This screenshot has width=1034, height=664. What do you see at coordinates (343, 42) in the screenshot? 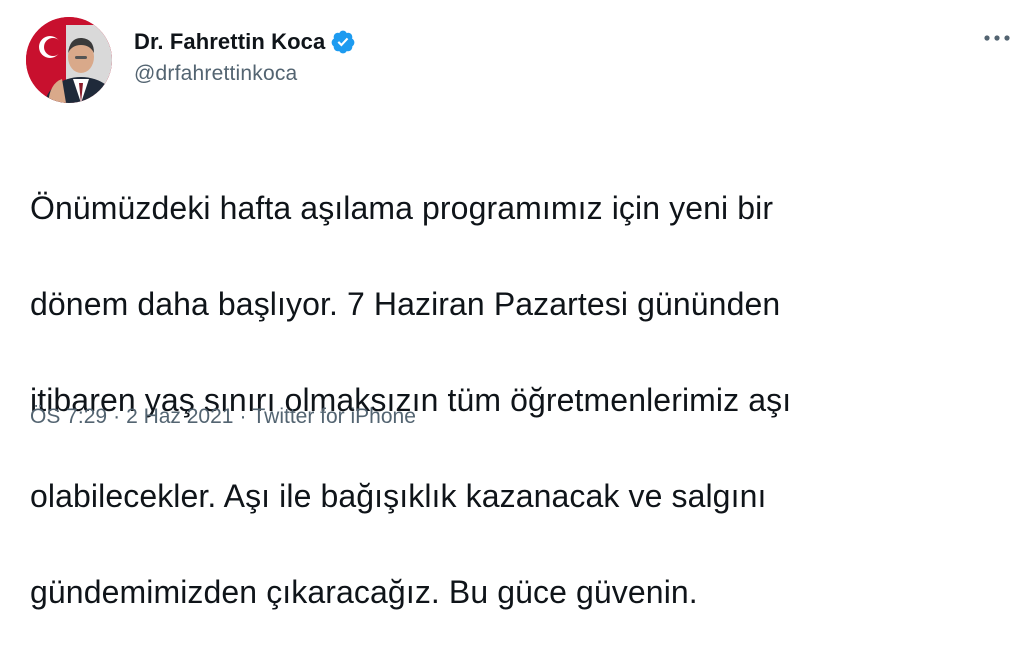
I see `verified-badge-icon` at bounding box center [343, 42].